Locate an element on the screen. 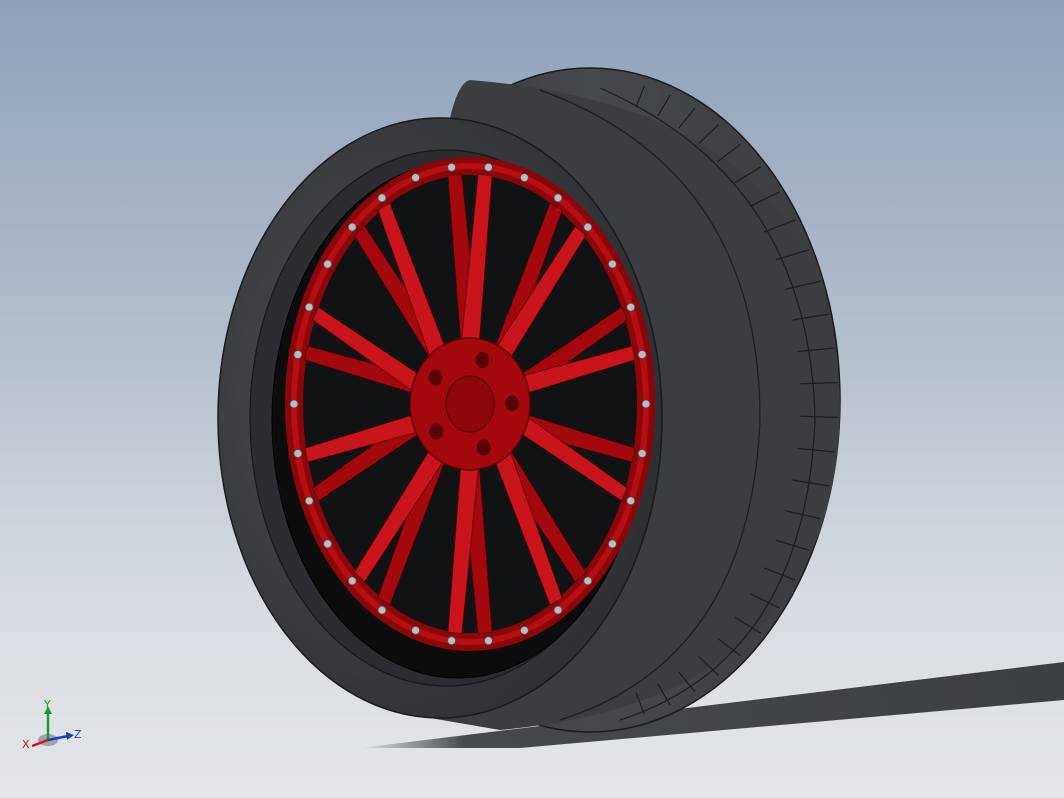  coordinate-triad: Y X Z is located at coordinates (52, 724).